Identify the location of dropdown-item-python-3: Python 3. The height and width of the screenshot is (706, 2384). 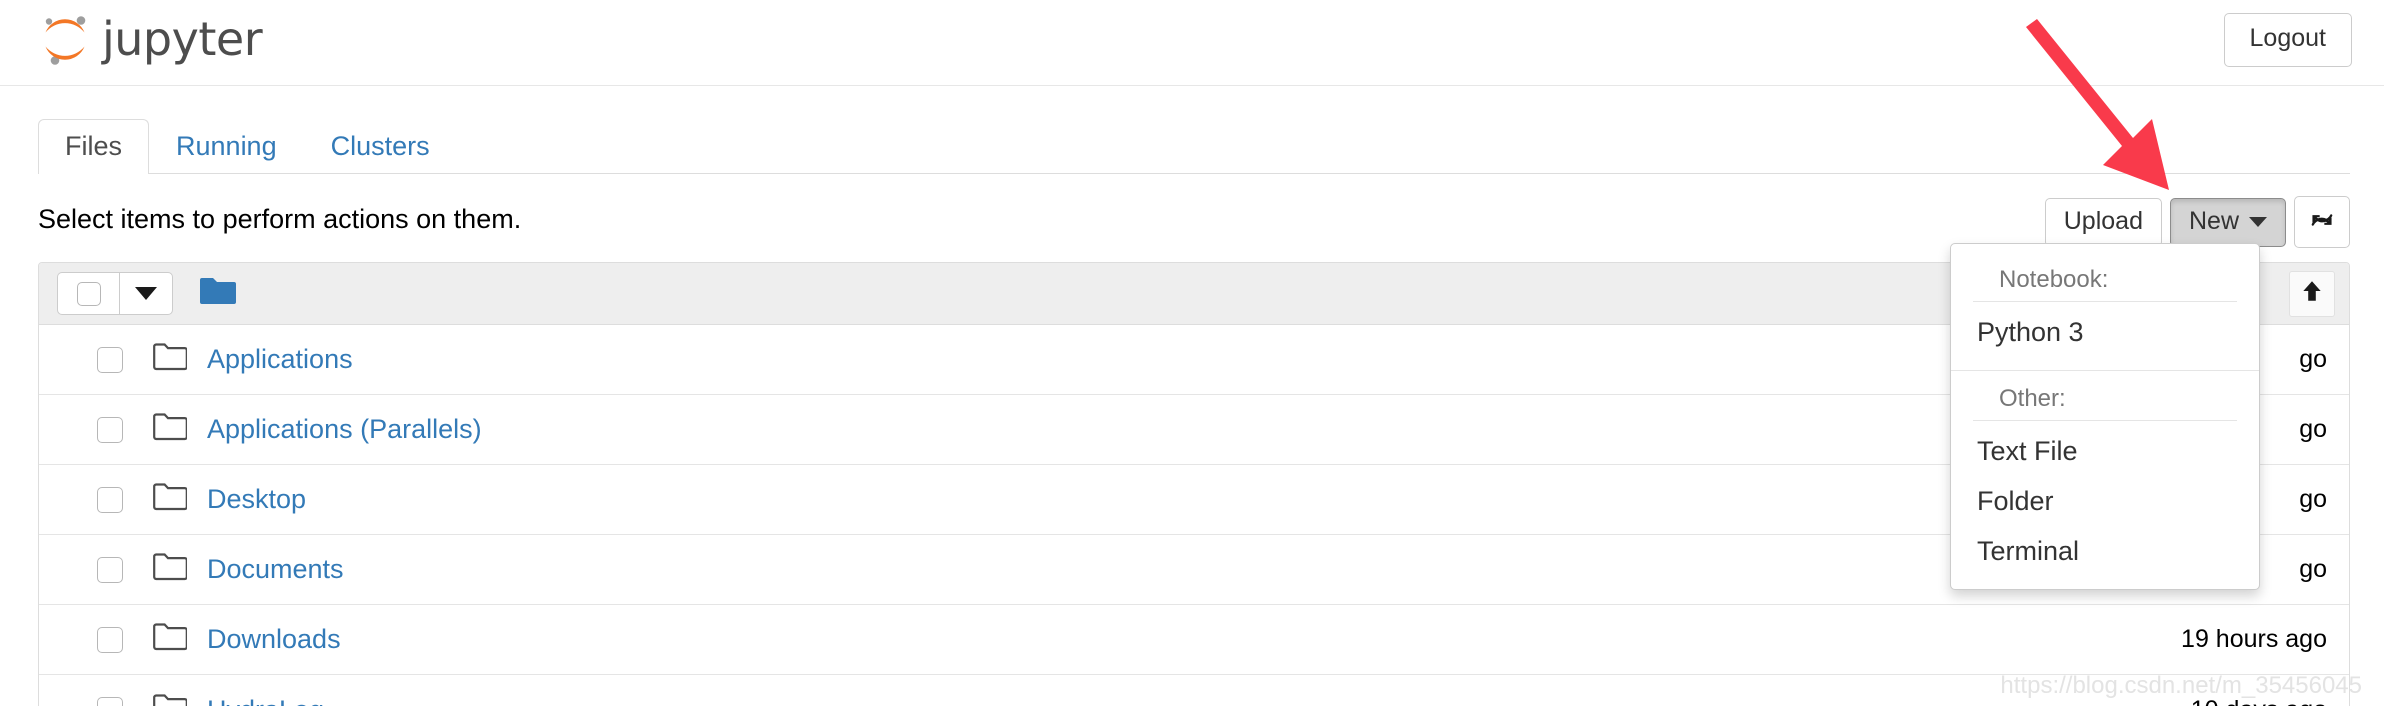
(2105, 333).